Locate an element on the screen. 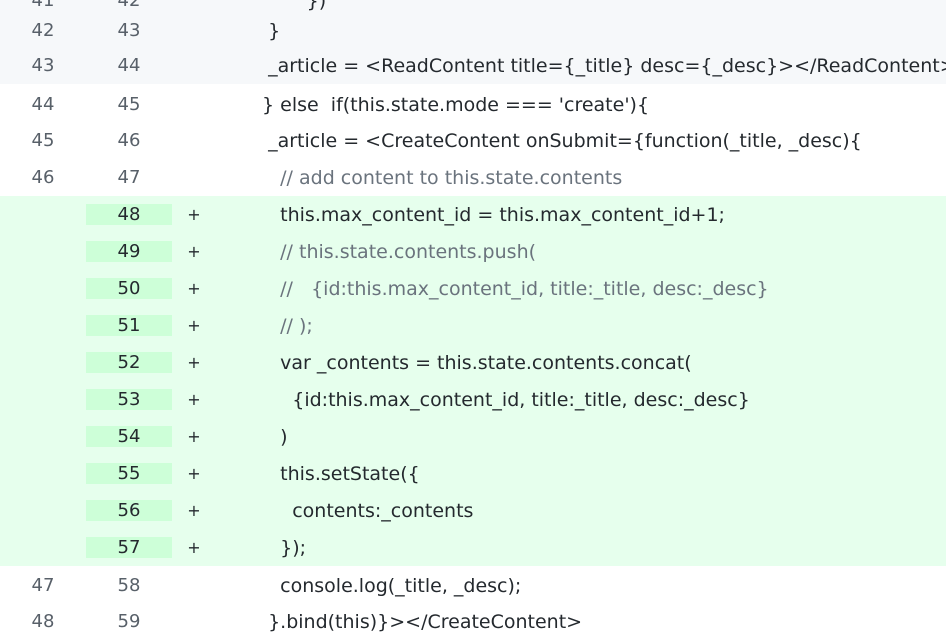 The width and height of the screenshot is (946, 640). diff-row-added: 49 + // this.state.contents.push( is located at coordinates (473, 251).